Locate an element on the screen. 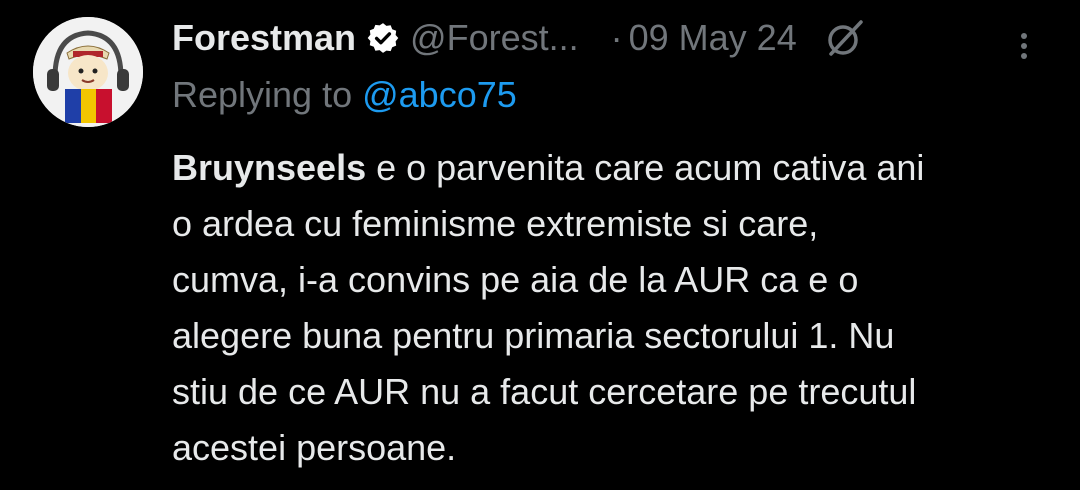 Image resolution: width=1080 pixels, height=490 pixels. body-line-text: e o parvenita care acum cativa ani is located at coordinates (645, 167).